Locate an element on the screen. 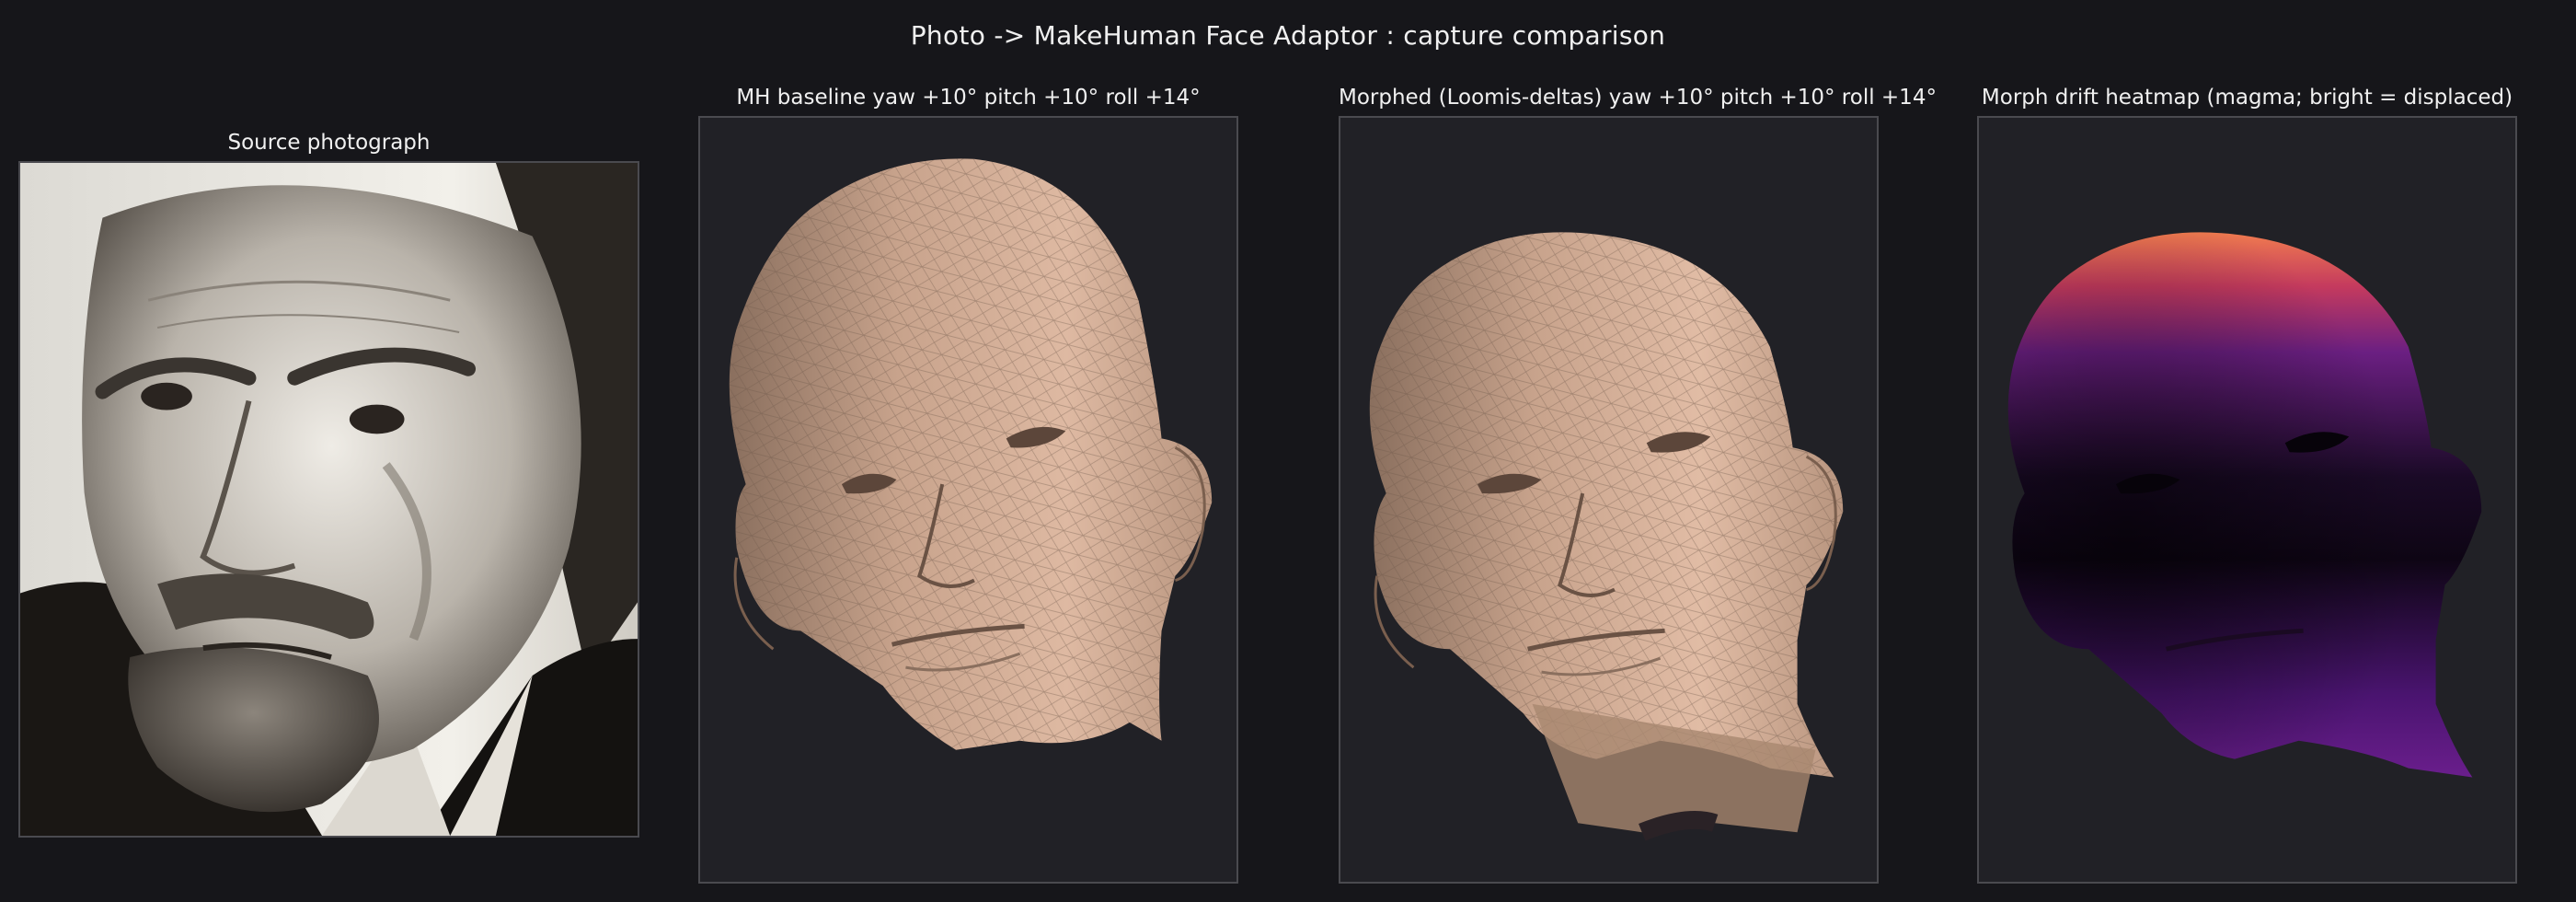 This screenshot has width=2576, height=902. source-photo-title: Source photograph is located at coordinates (329, 143).